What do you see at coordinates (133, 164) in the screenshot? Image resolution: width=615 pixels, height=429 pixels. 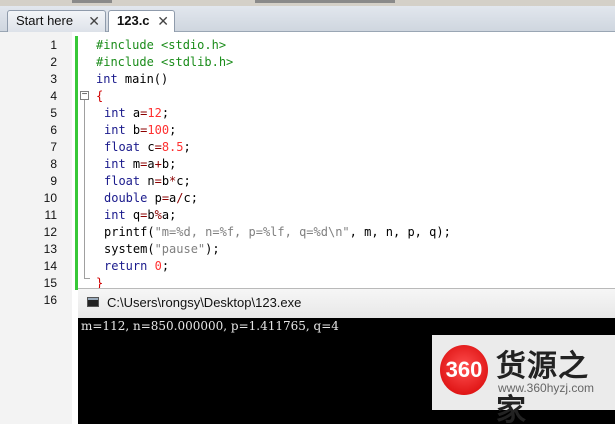 I see `code-token: m` at bounding box center [133, 164].